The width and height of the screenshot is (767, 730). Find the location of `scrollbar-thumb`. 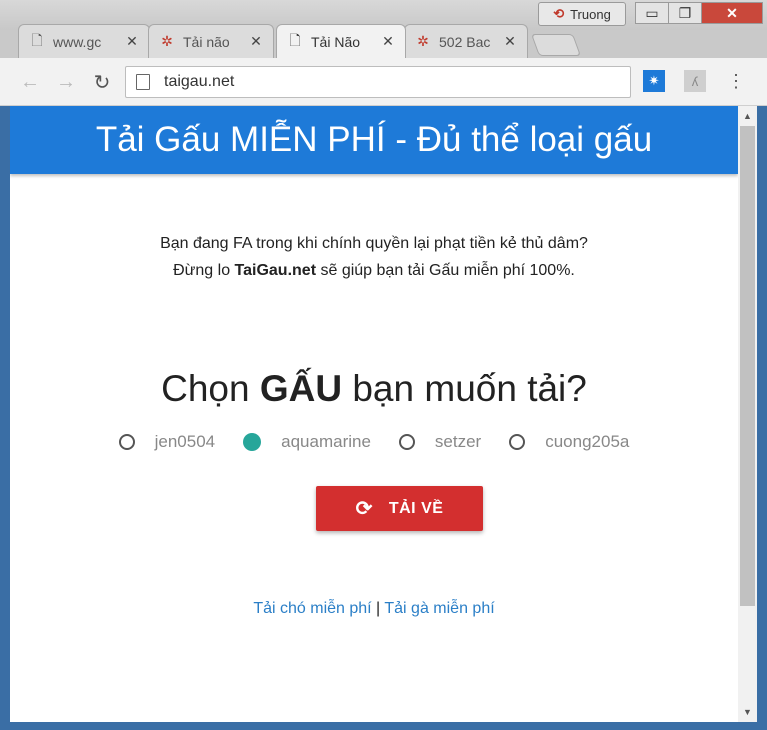

scrollbar-thumb is located at coordinates (747, 366).